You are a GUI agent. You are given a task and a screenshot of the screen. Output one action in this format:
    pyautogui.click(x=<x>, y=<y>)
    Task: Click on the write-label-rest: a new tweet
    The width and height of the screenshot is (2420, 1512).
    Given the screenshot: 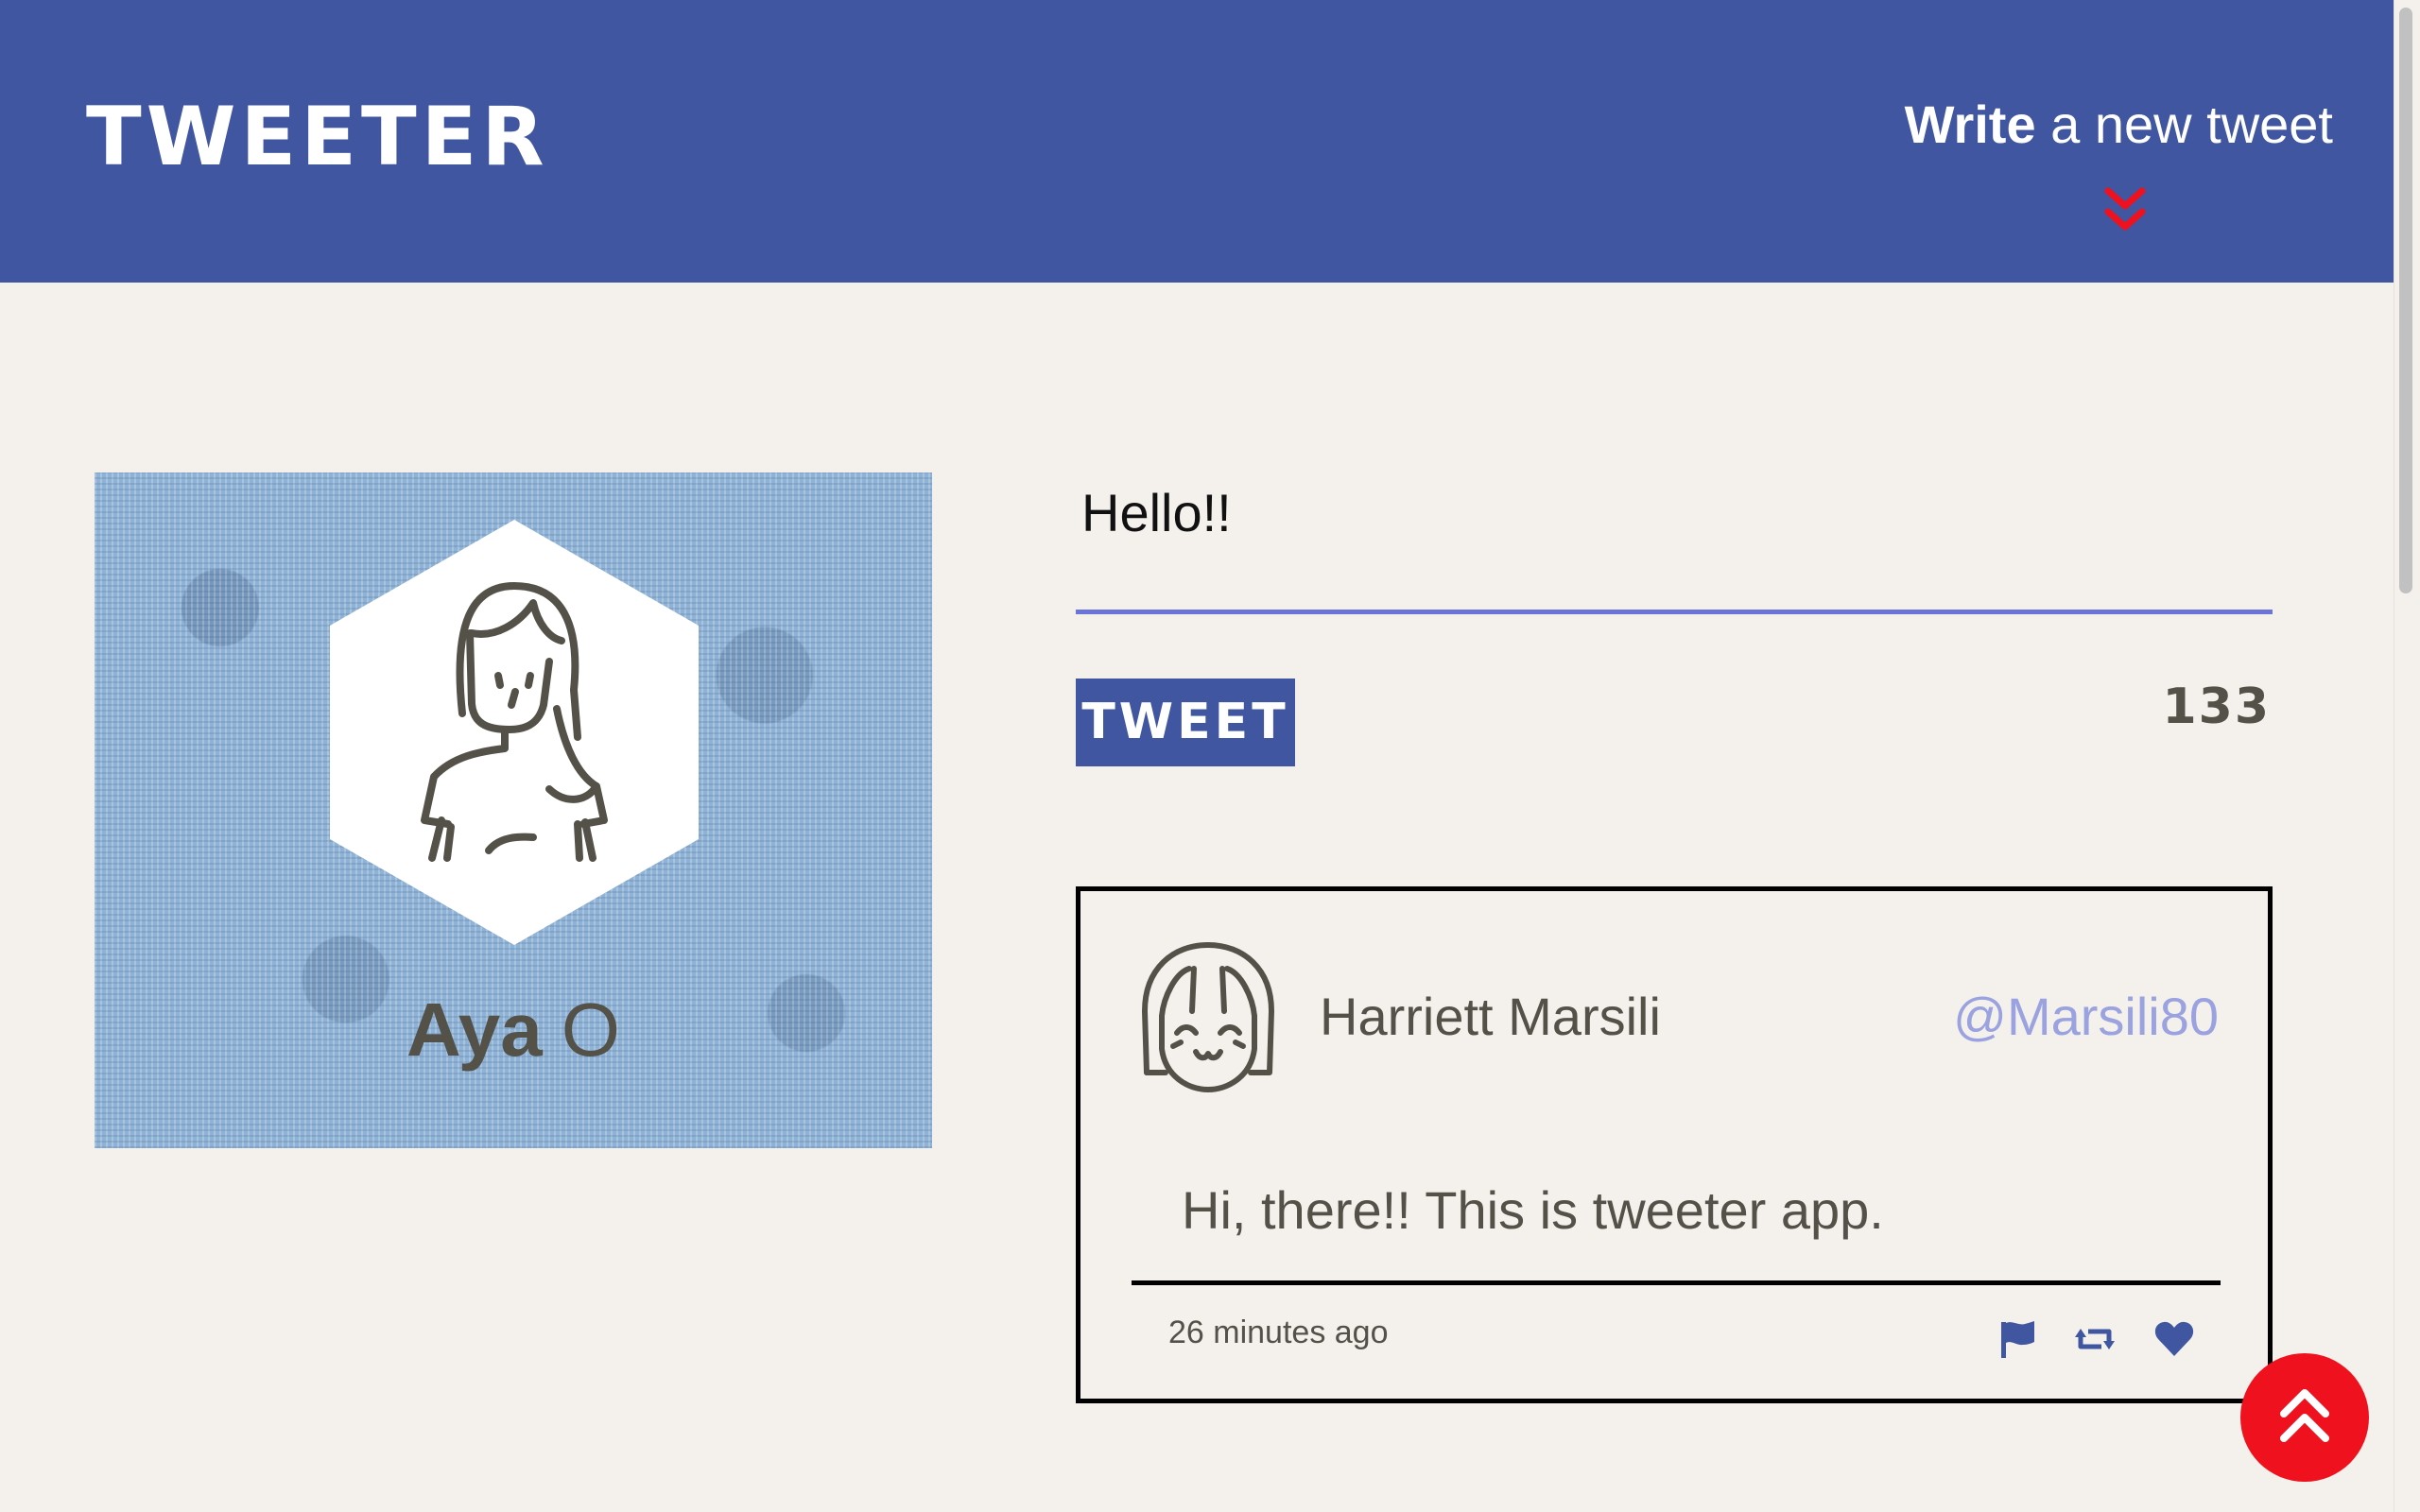 What is the action you would take?
    pyautogui.click(x=2184, y=124)
    